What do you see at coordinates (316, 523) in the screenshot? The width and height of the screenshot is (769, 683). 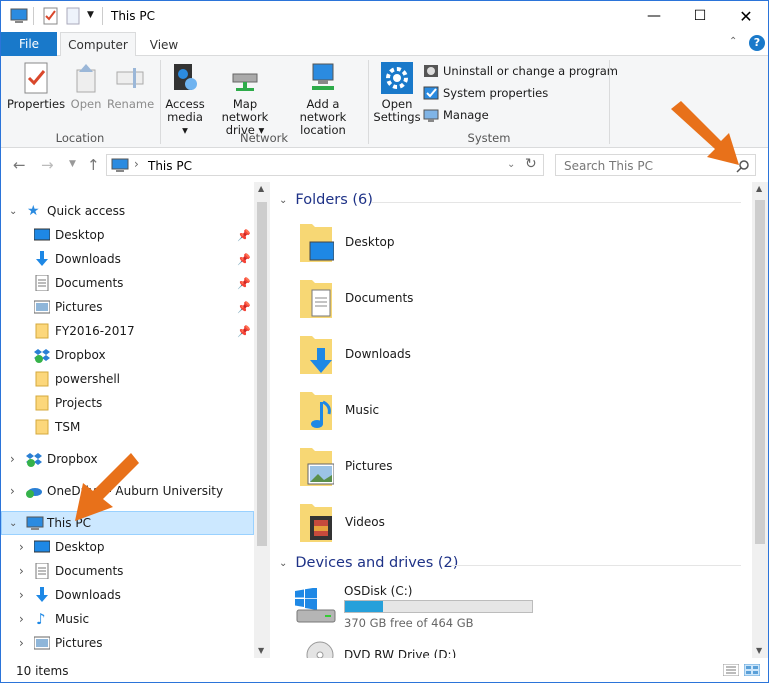 I see `videos-folder-icon` at bounding box center [316, 523].